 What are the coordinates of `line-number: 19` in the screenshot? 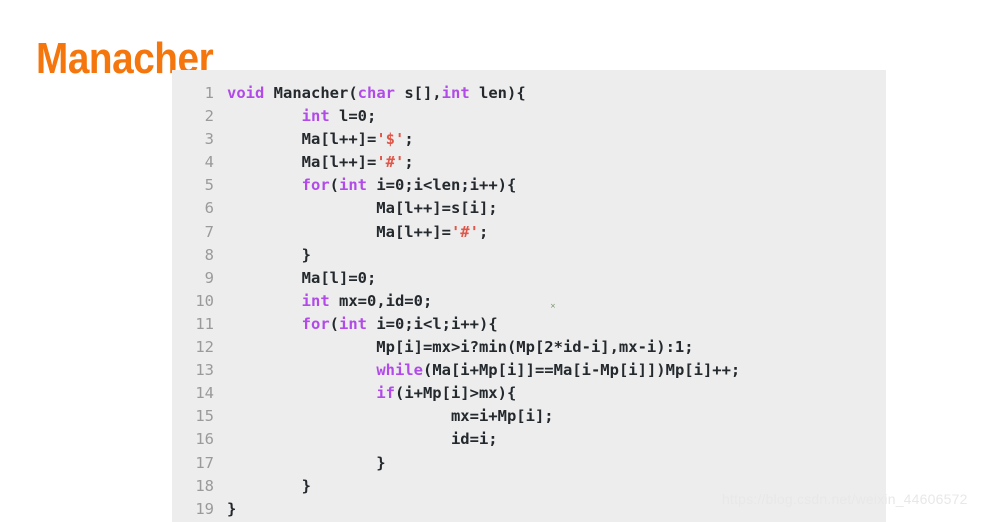 It's located at (204, 508).